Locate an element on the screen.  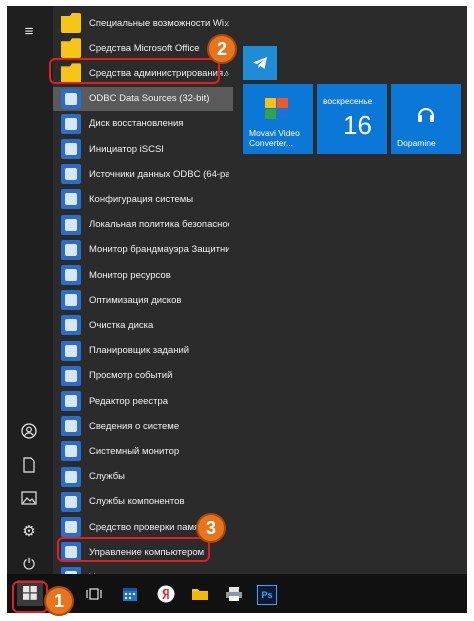
app-list-folder: Специальные возможности Wi... ˅ is located at coordinates (143, 23).